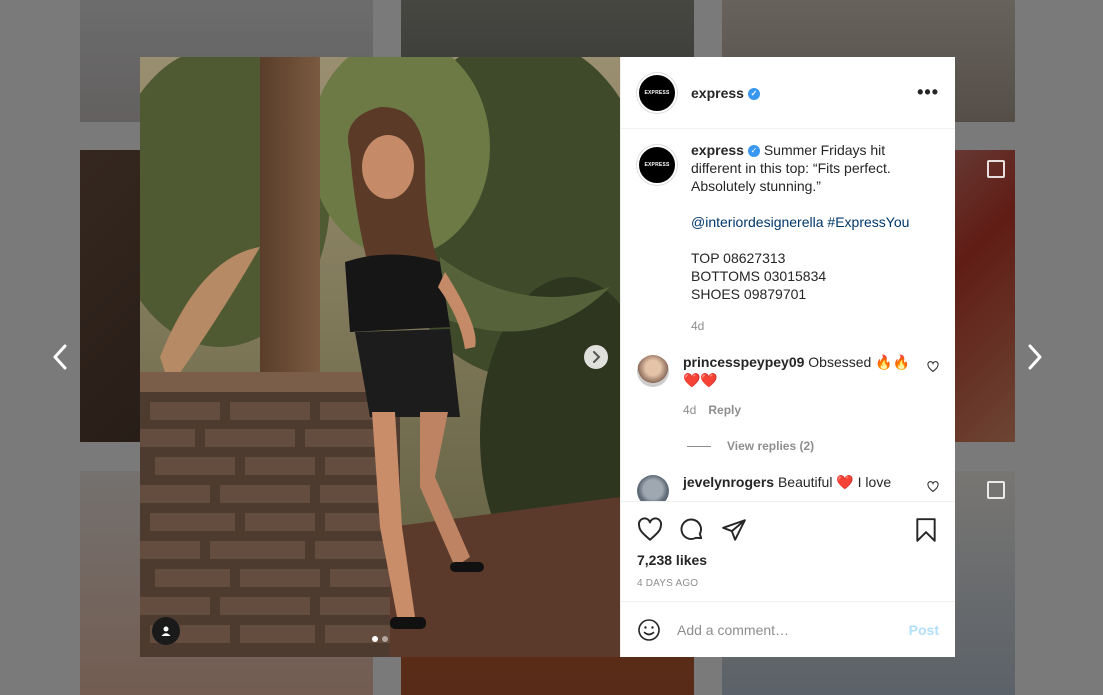 The height and width of the screenshot is (695, 1103). What do you see at coordinates (834, 482) in the screenshot?
I see `comment-text: Beautiful ❤️ I love` at bounding box center [834, 482].